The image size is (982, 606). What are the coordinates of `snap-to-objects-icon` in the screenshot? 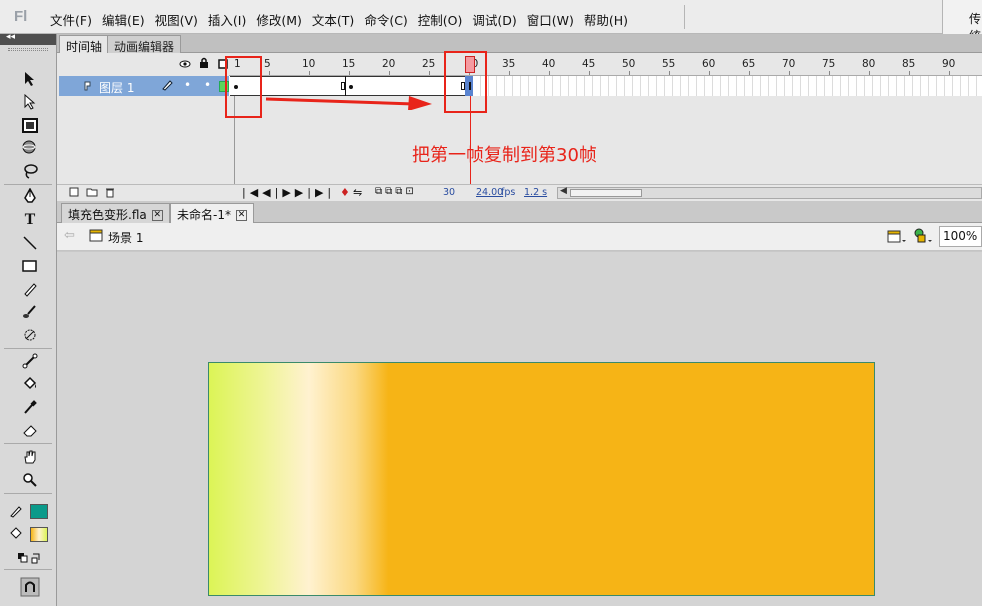 It's located at (30, 587).